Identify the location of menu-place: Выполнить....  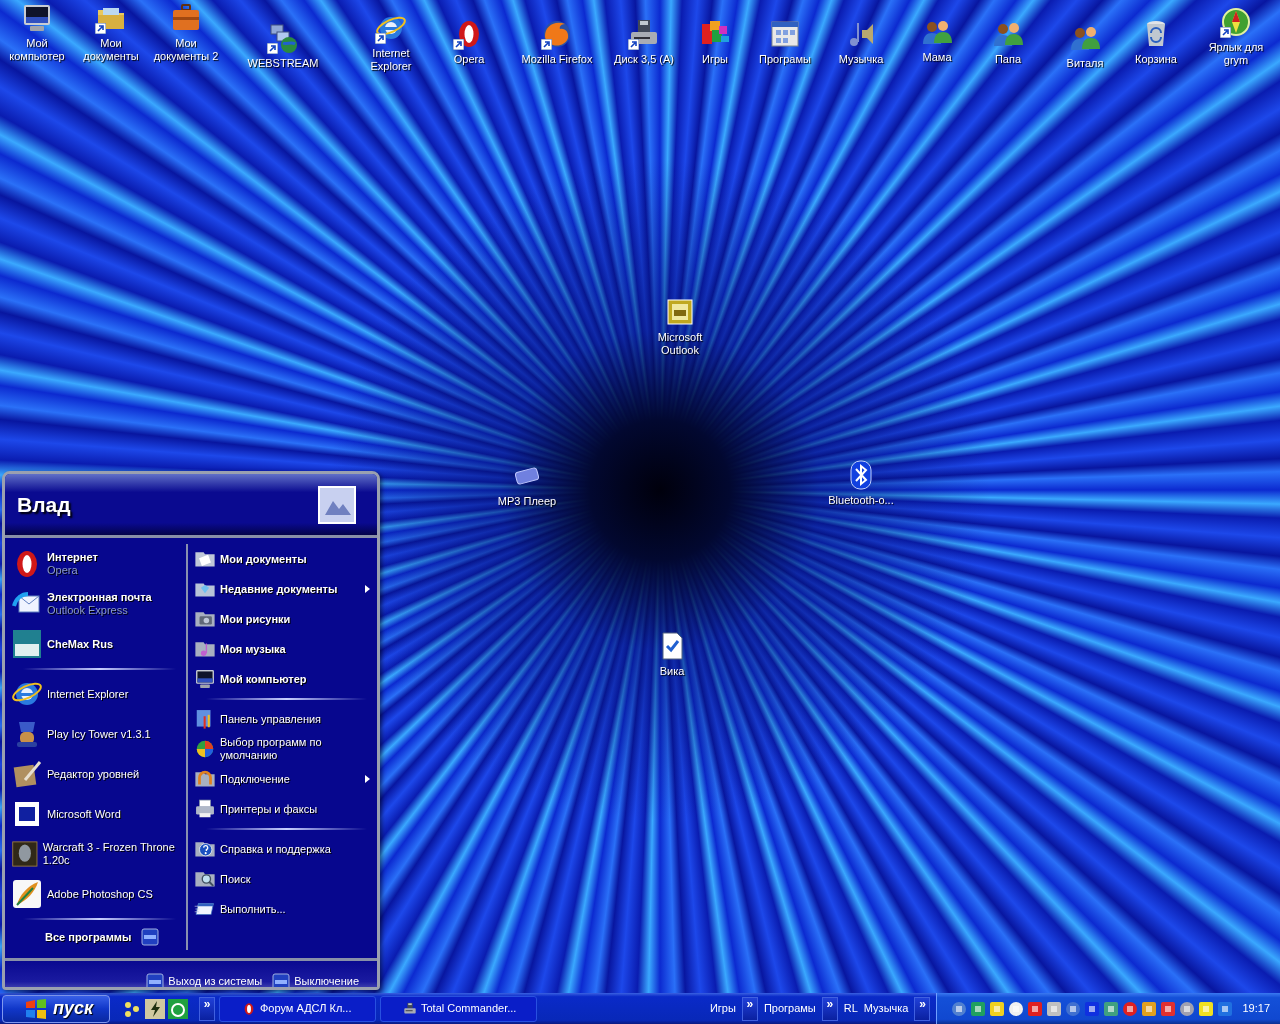
(282, 909).